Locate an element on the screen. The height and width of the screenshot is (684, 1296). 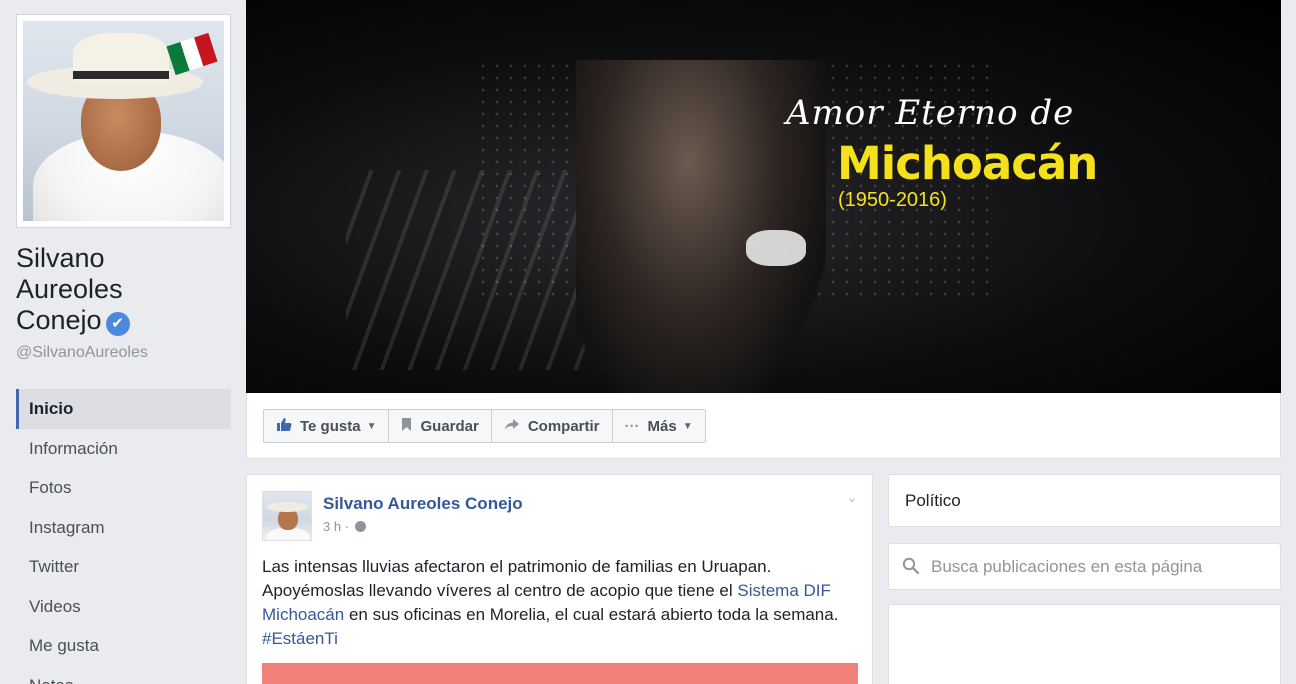
post-timestamp: 3 h is located at coordinates (332, 526).